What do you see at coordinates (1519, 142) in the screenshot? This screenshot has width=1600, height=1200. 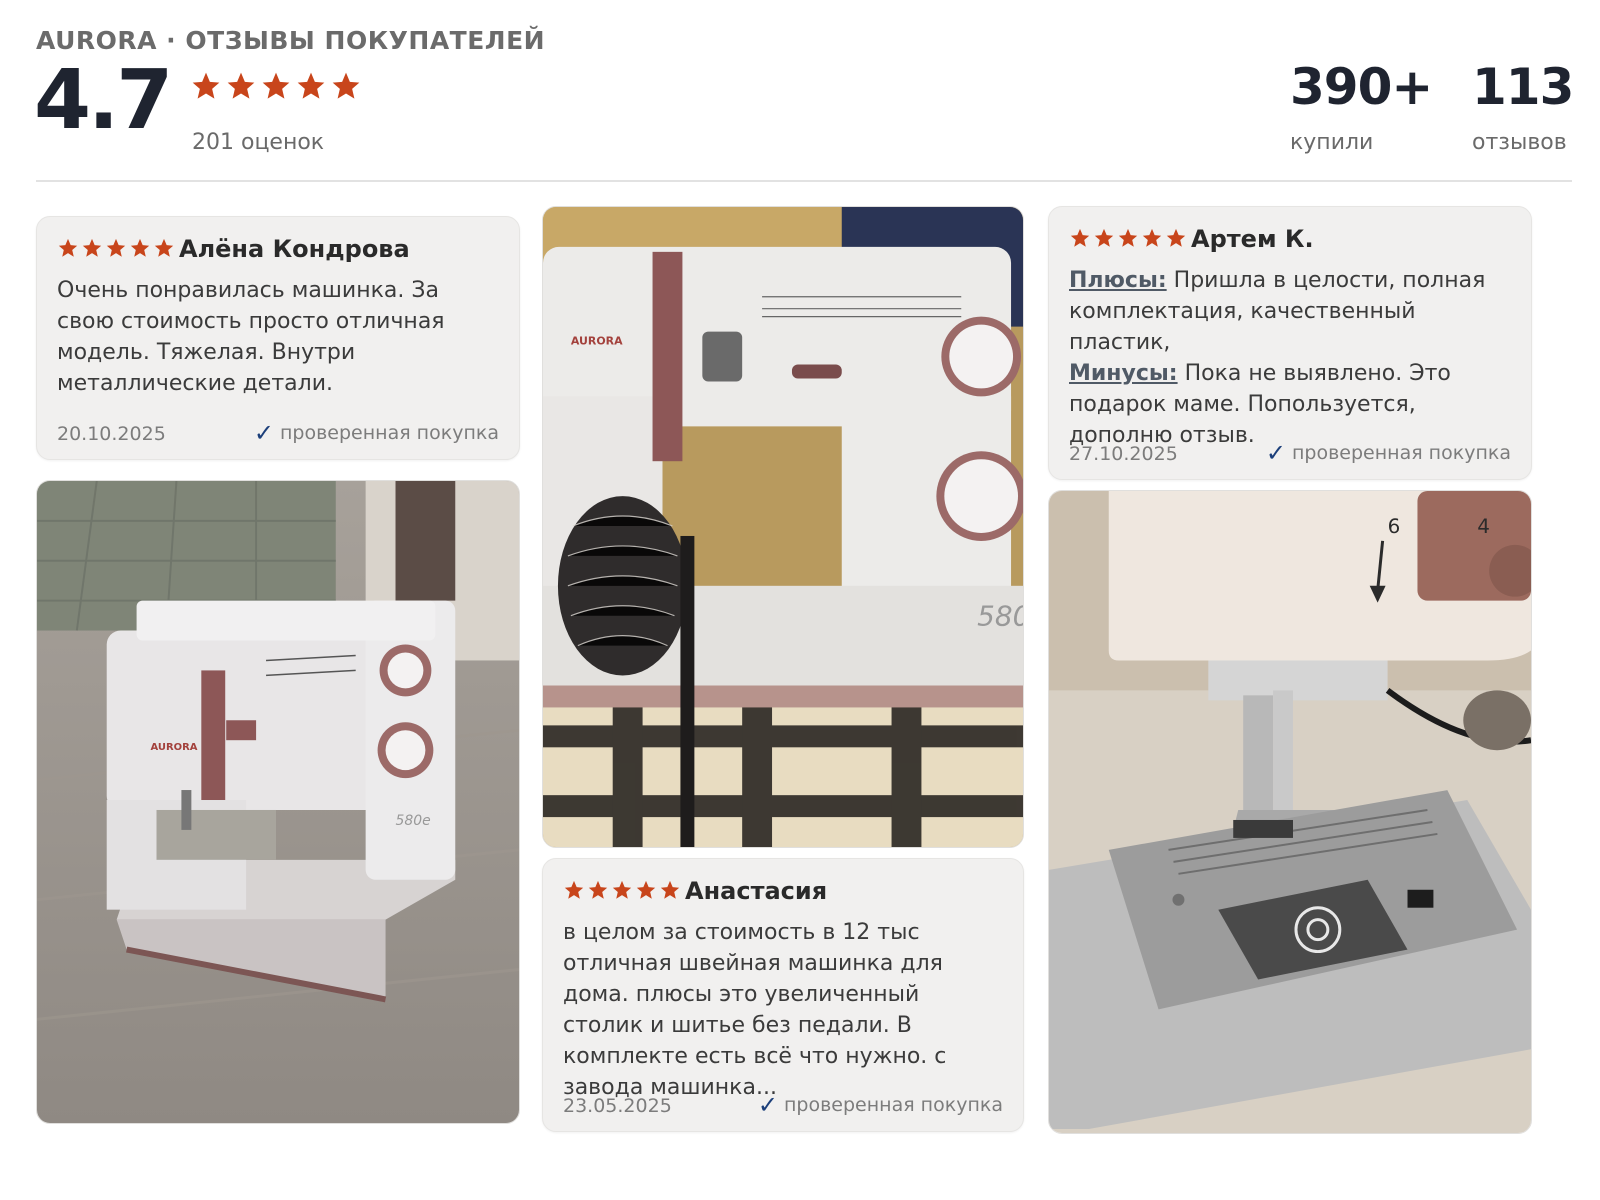 I see `stat-reviews-label: отзывов` at bounding box center [1519, 142].